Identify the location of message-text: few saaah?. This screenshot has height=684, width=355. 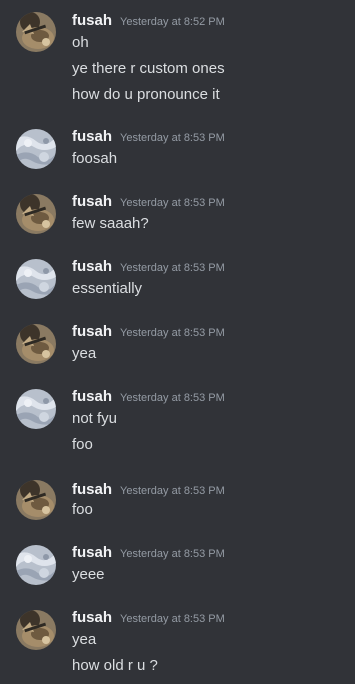
(110, 223).